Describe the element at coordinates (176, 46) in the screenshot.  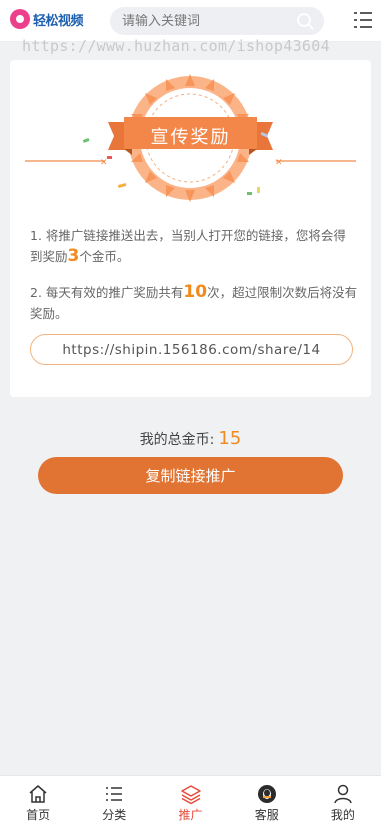
I see `watermark-text: https://www.huzhan.com/ishop43604` at that location.